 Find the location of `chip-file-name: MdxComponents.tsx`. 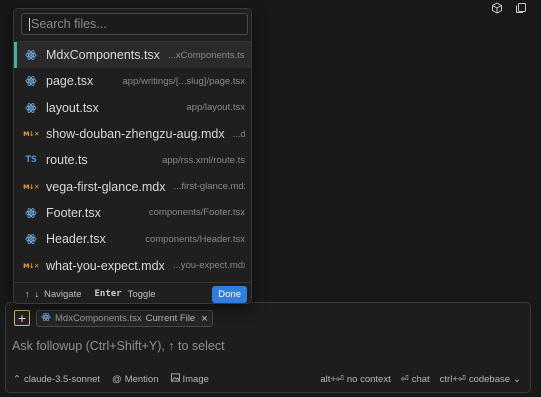

chip-file-name: MdxComponents.tsx is located at coordinates (98, 318).